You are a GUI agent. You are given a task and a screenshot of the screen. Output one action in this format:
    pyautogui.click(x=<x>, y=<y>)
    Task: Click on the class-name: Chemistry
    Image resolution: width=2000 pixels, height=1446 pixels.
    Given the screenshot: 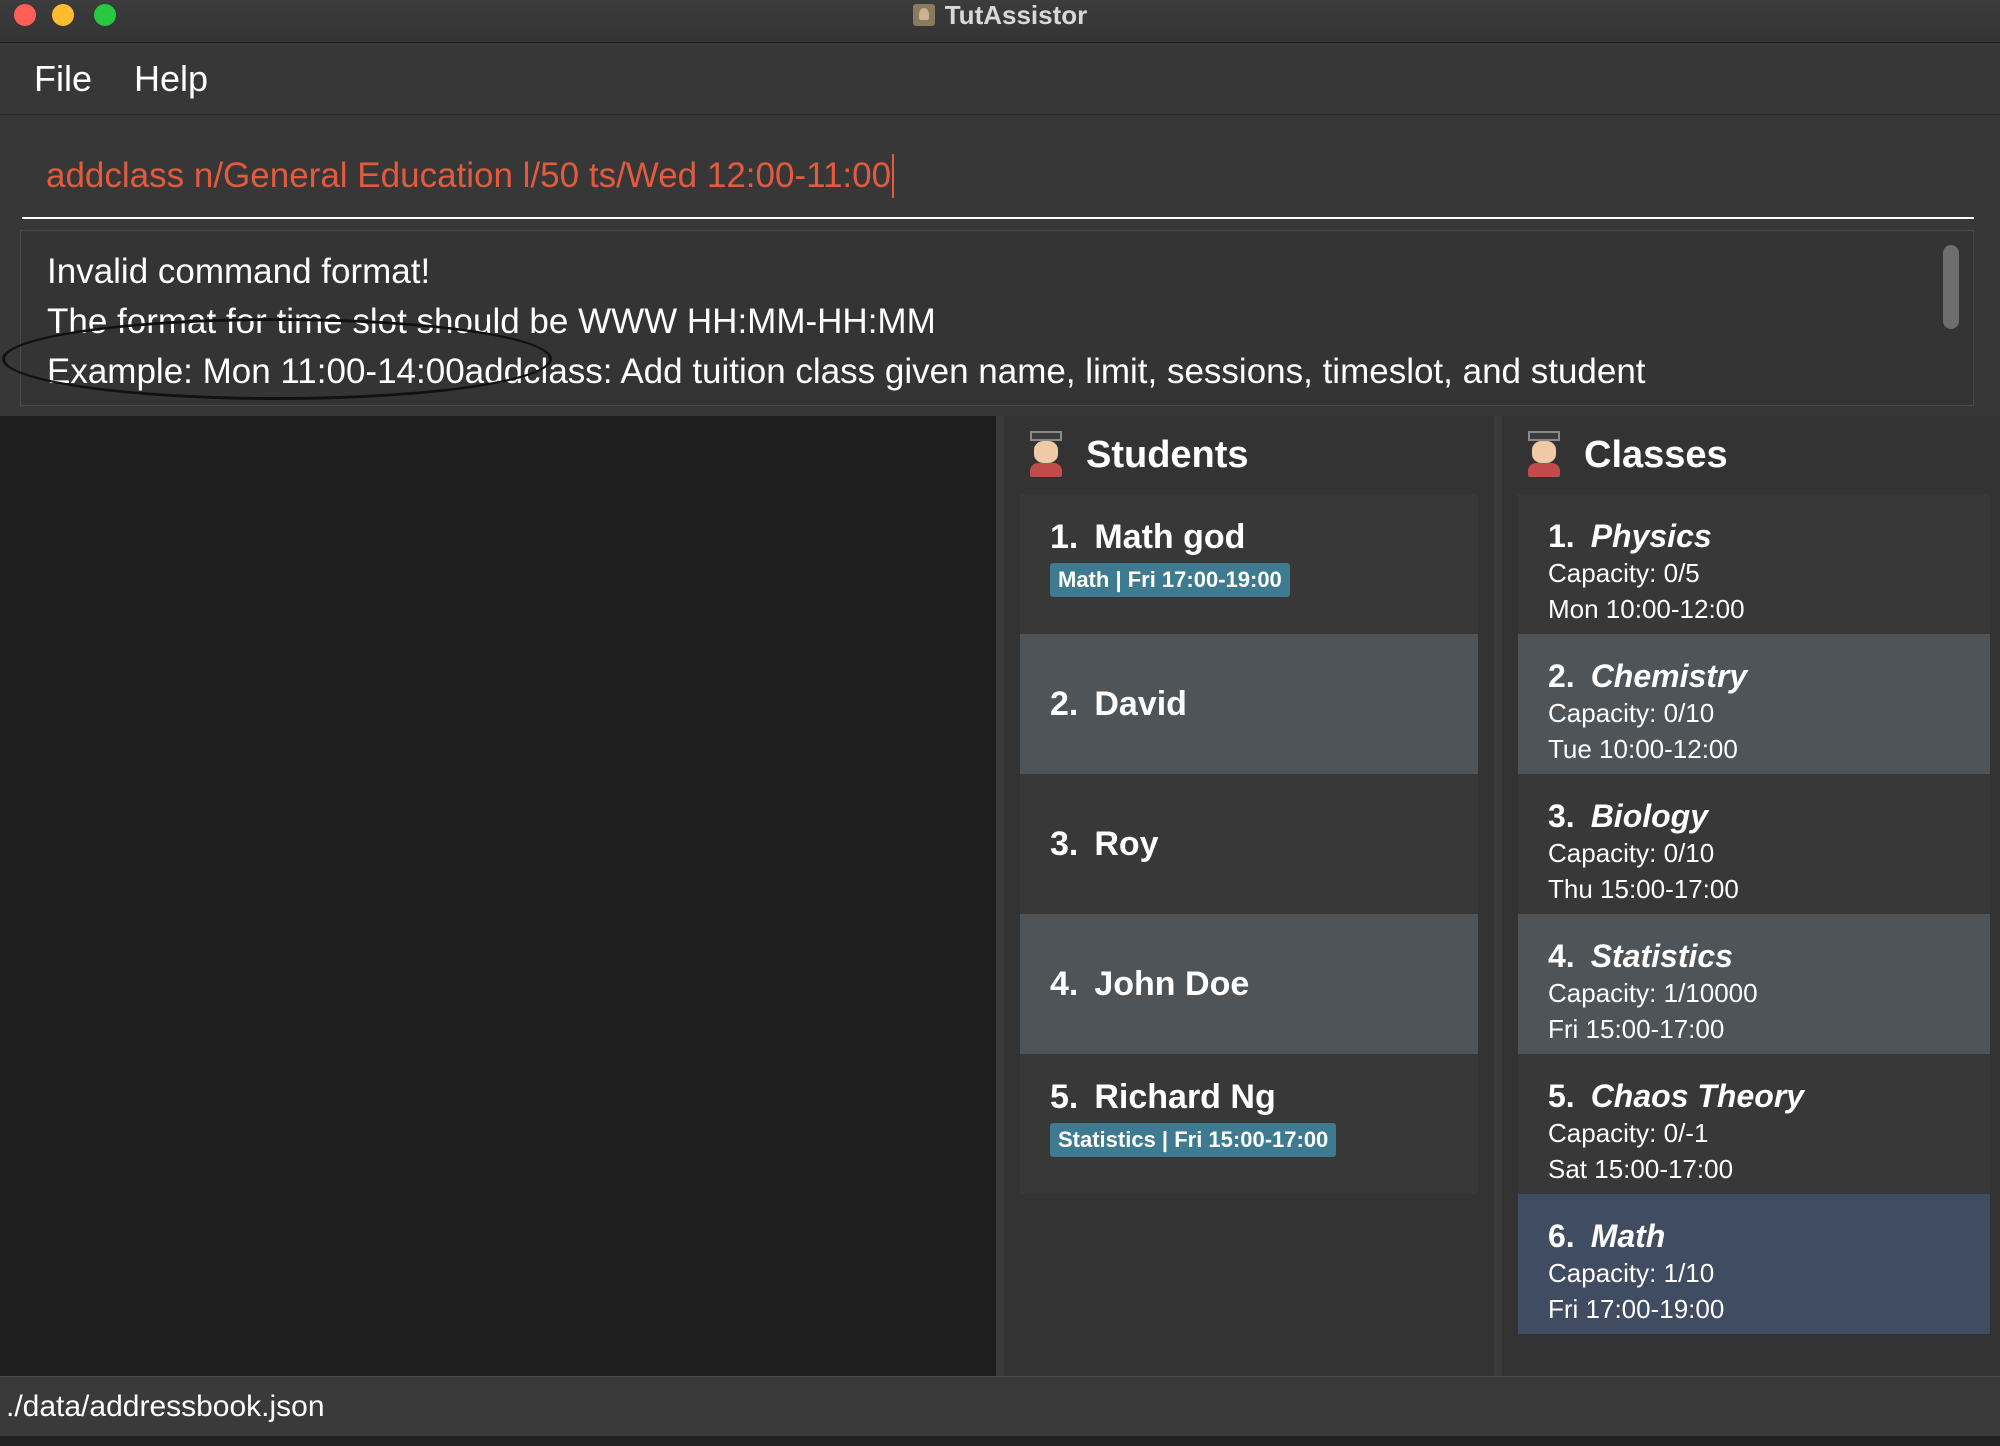 What is the action you would take?
    pyautogui.click(x=1669, y=676)
    